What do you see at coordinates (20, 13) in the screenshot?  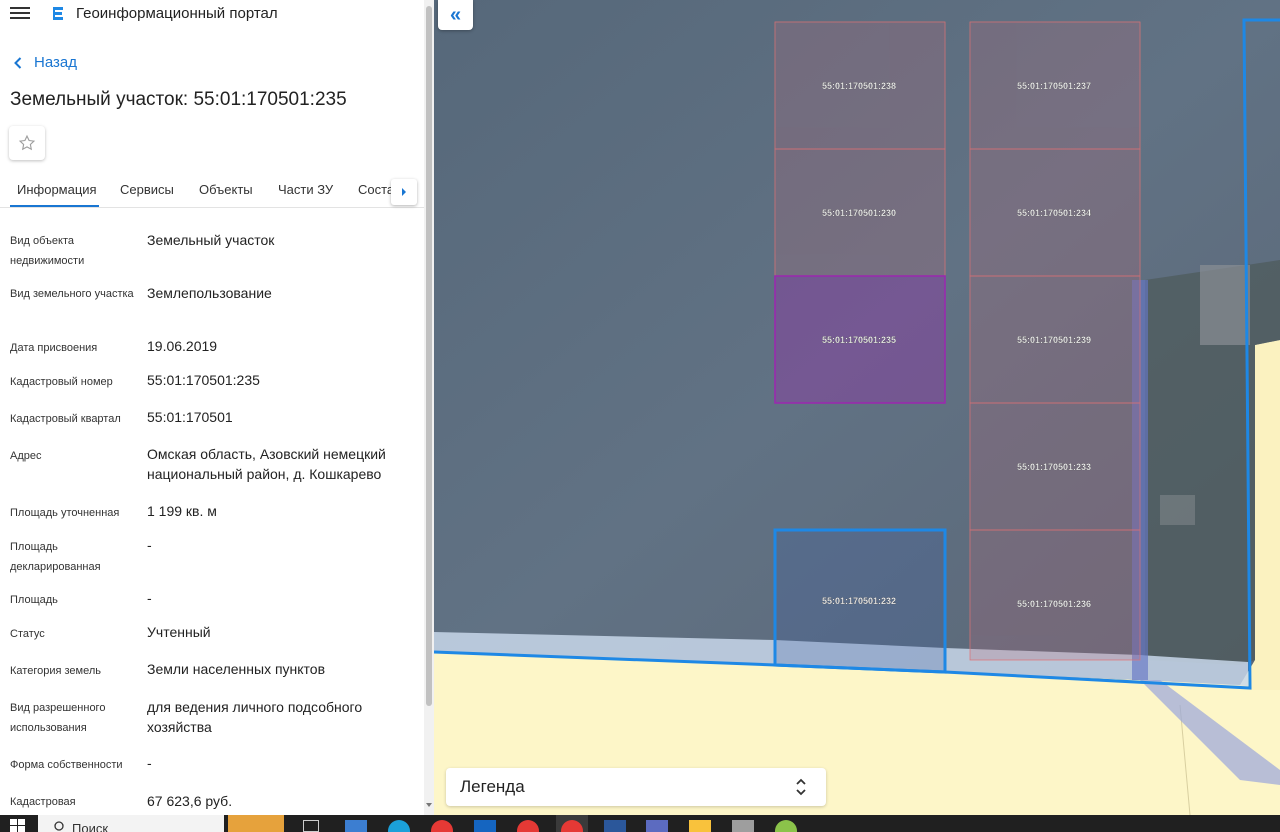 I see `menu-icon` at bounding box center [20, 13].